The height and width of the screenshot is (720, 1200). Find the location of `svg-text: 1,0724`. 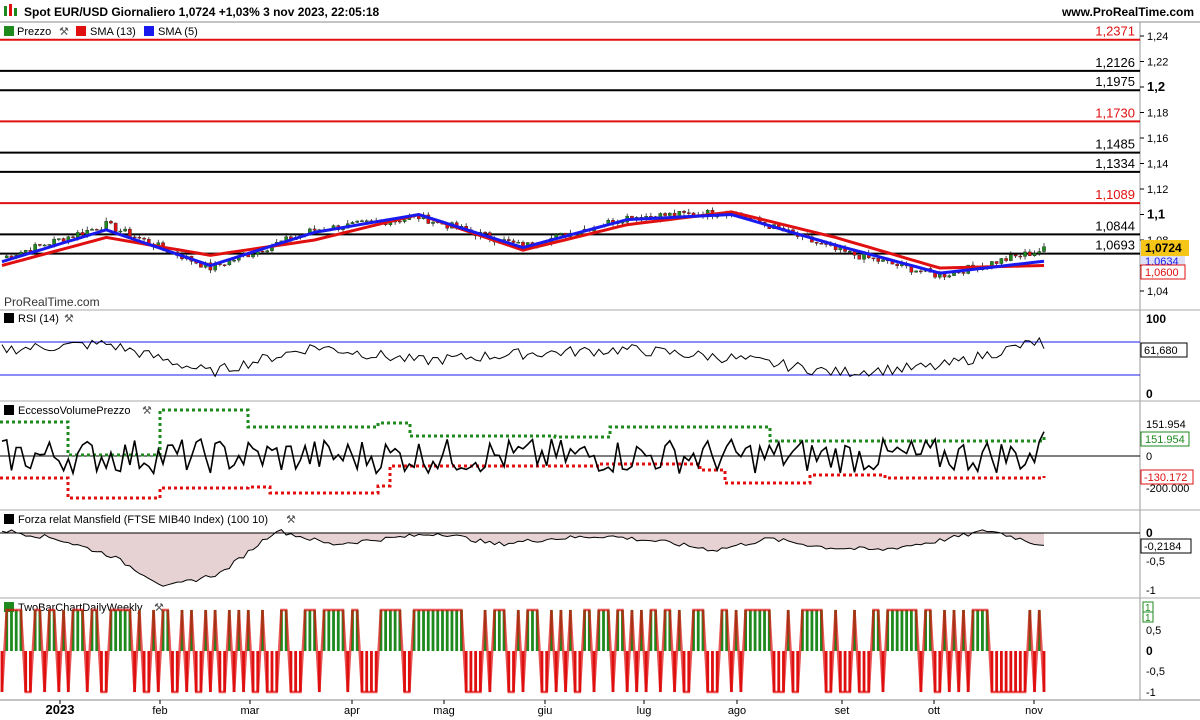

svg-text: 1,0724 is located at coordinates (1163, 248).